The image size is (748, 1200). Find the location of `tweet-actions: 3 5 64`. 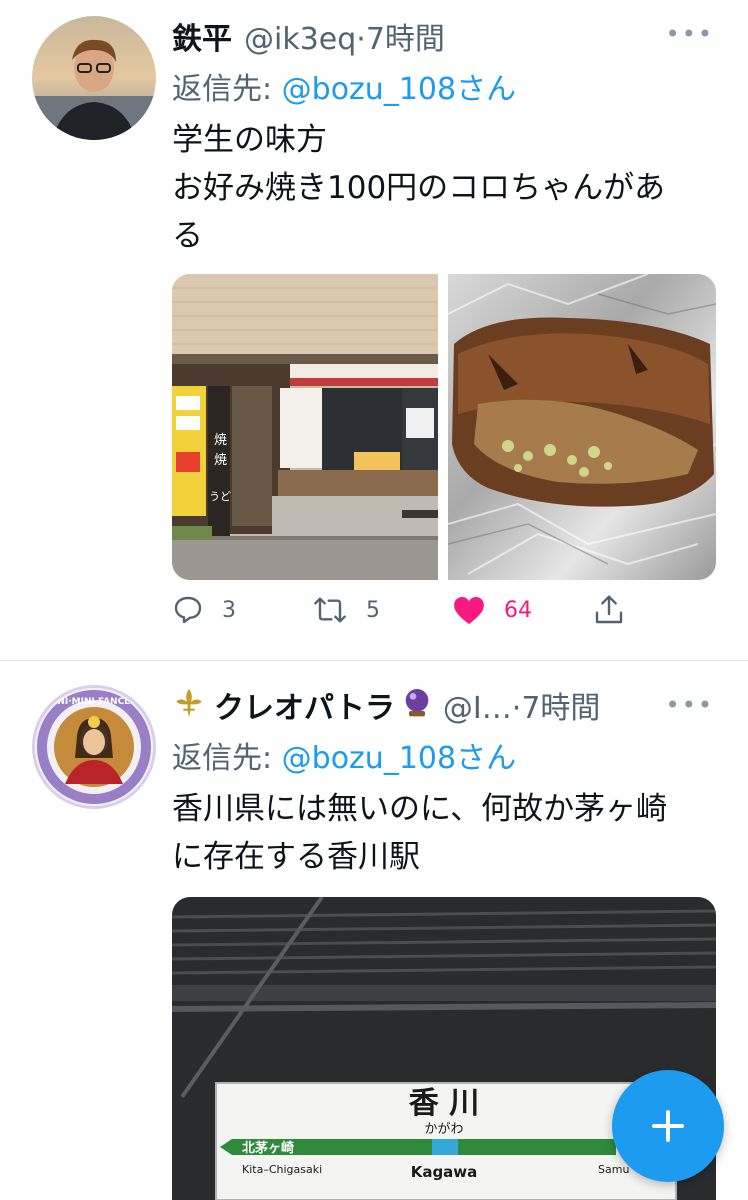

tweet-actions: 3 5 64 is located at coordinates (407, 618).